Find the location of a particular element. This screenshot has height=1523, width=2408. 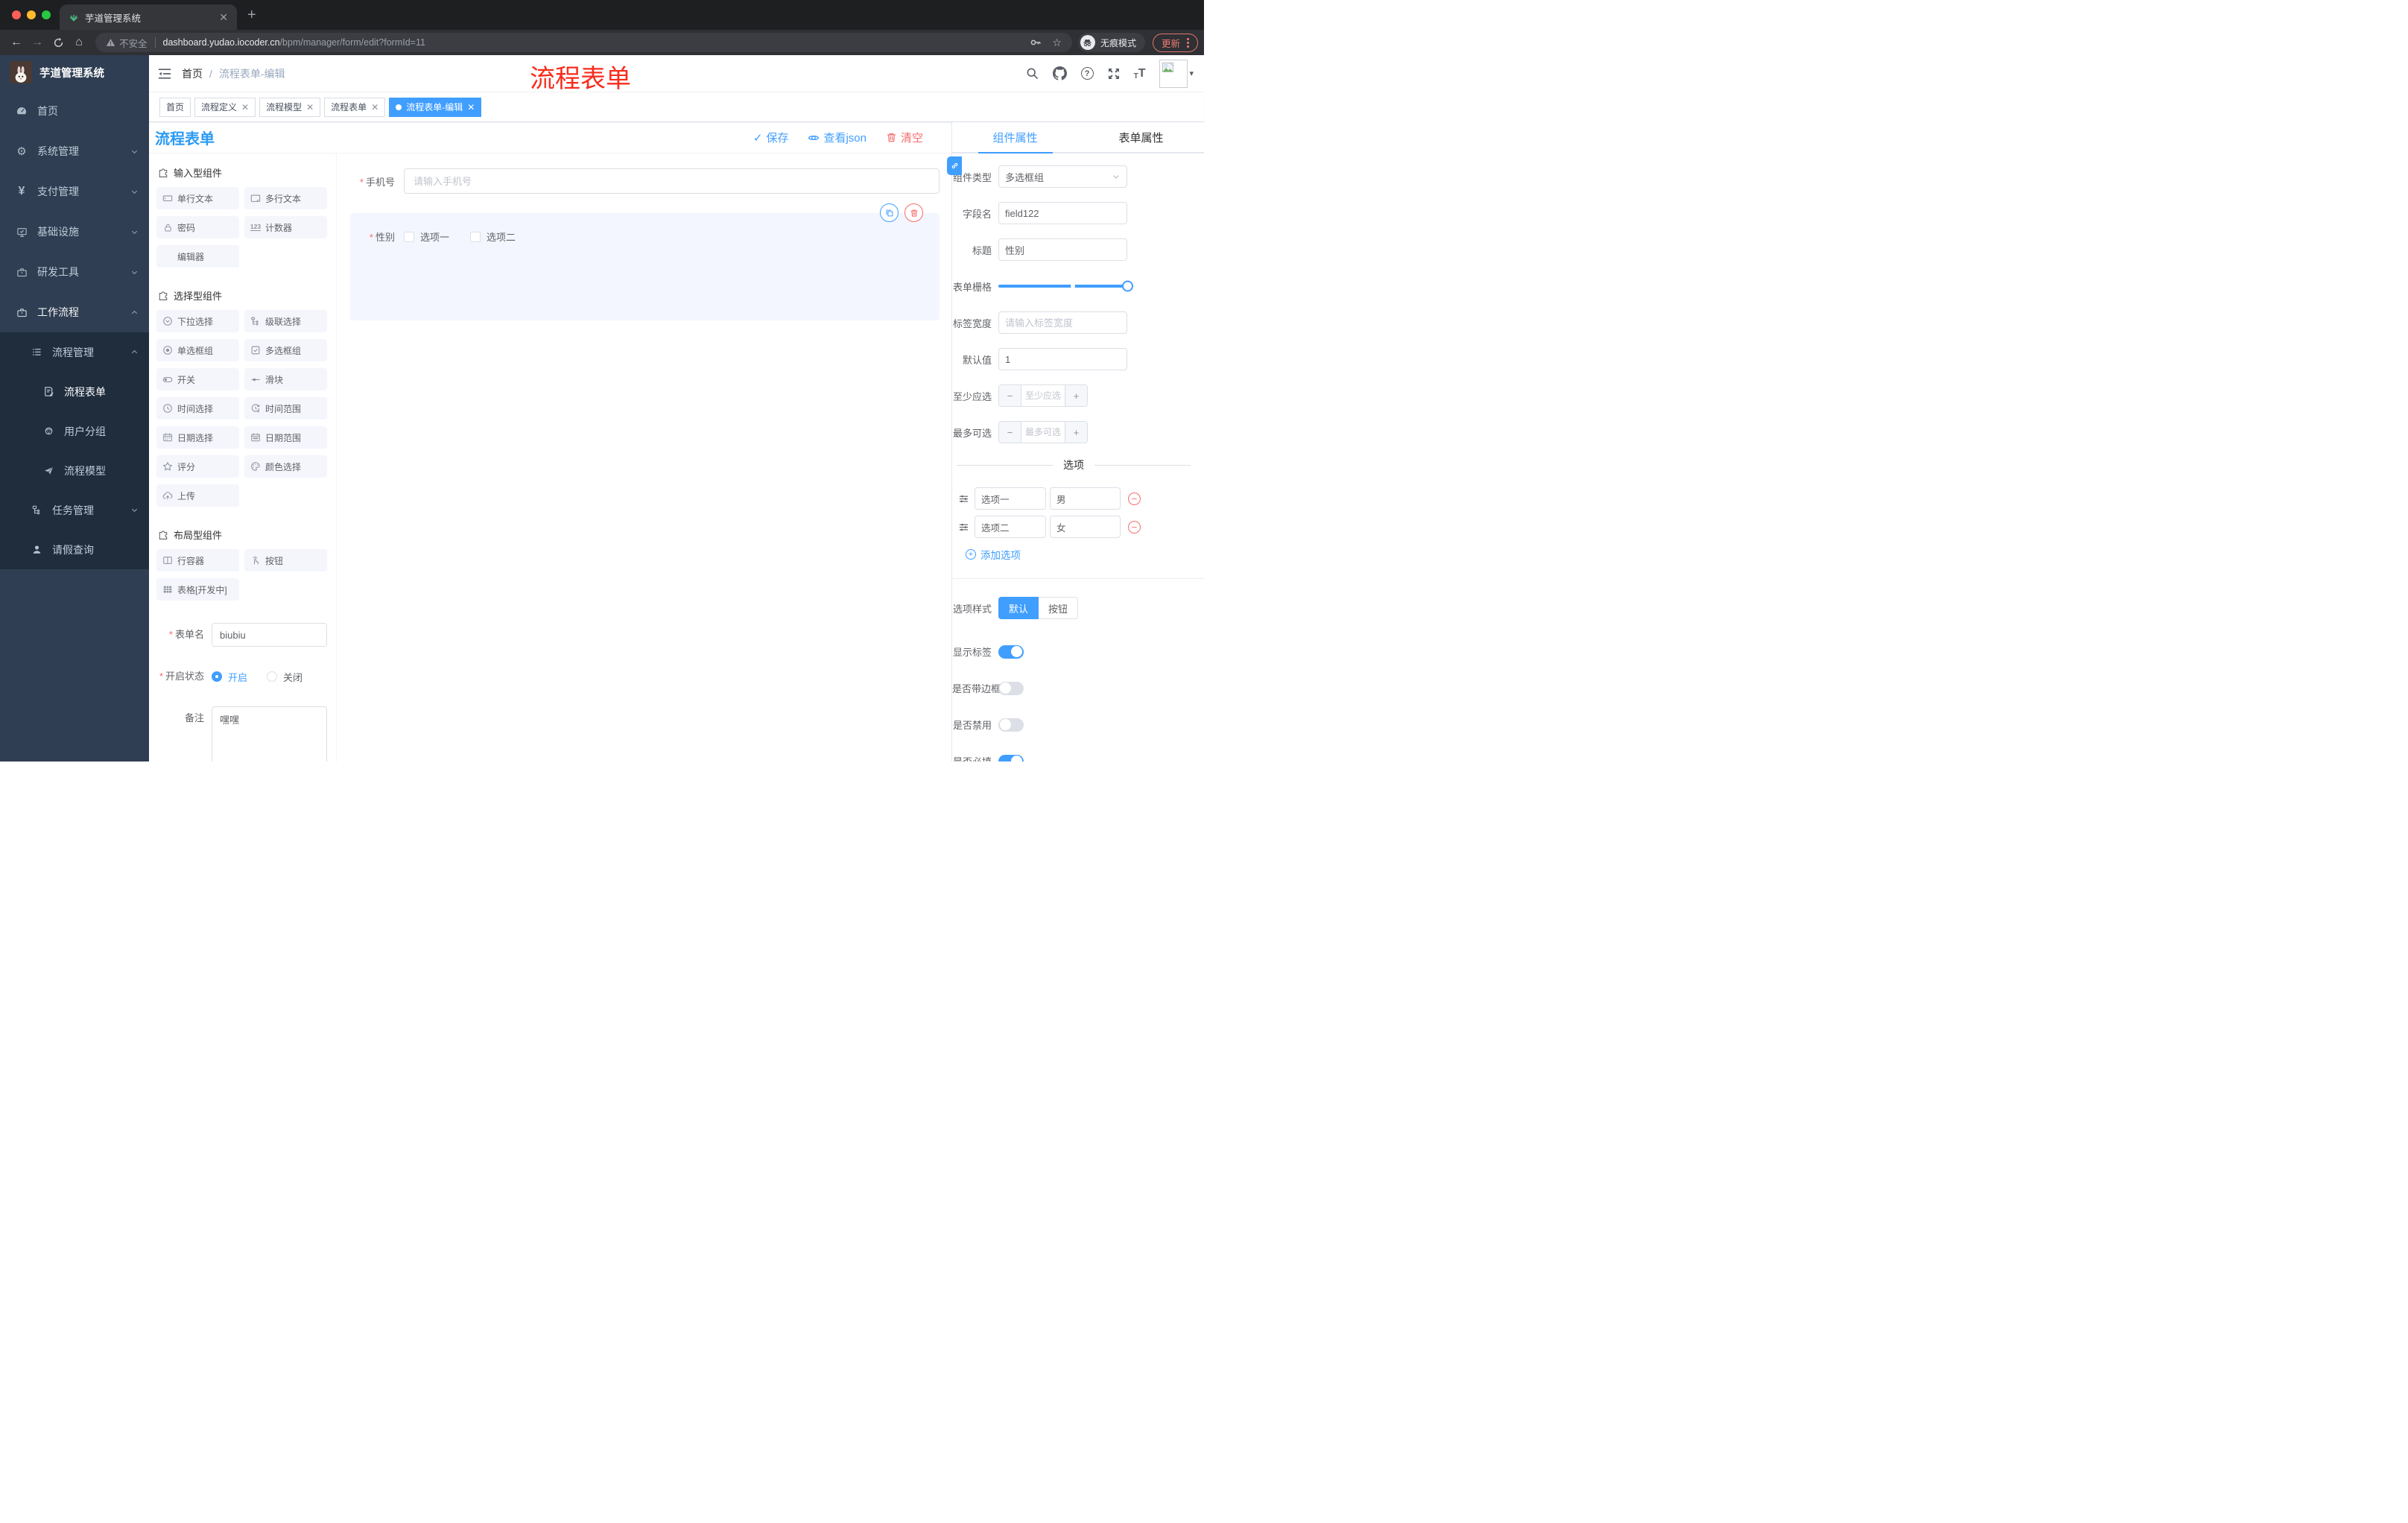

bookmark-star-icon: ☆ is located at coordinates (1057, 43).